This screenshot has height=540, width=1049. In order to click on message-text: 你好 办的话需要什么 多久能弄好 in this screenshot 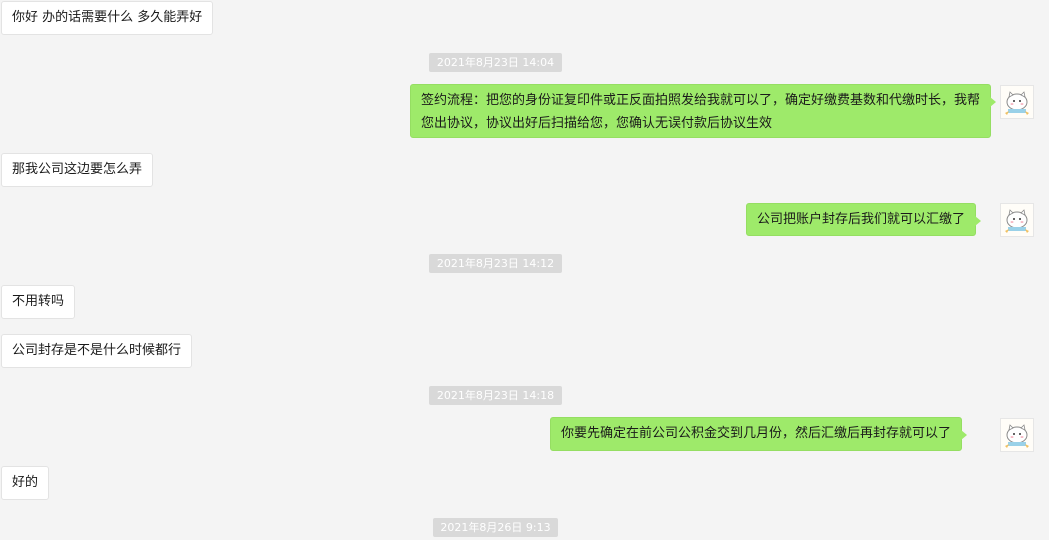, I will do `click(107, 17)`.